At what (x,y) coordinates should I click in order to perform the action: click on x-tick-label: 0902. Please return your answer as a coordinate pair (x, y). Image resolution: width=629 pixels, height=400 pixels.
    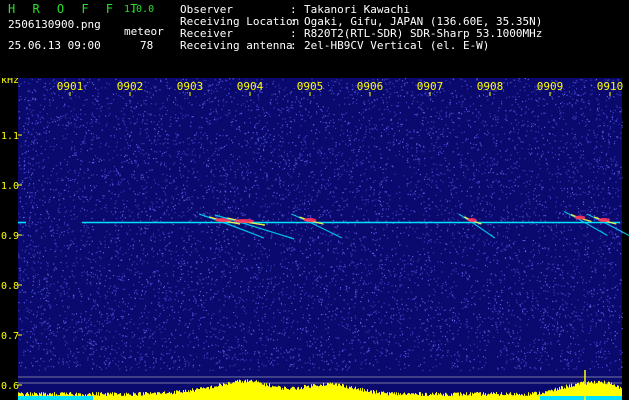
    Looking at the image, I should click on (130, 86).